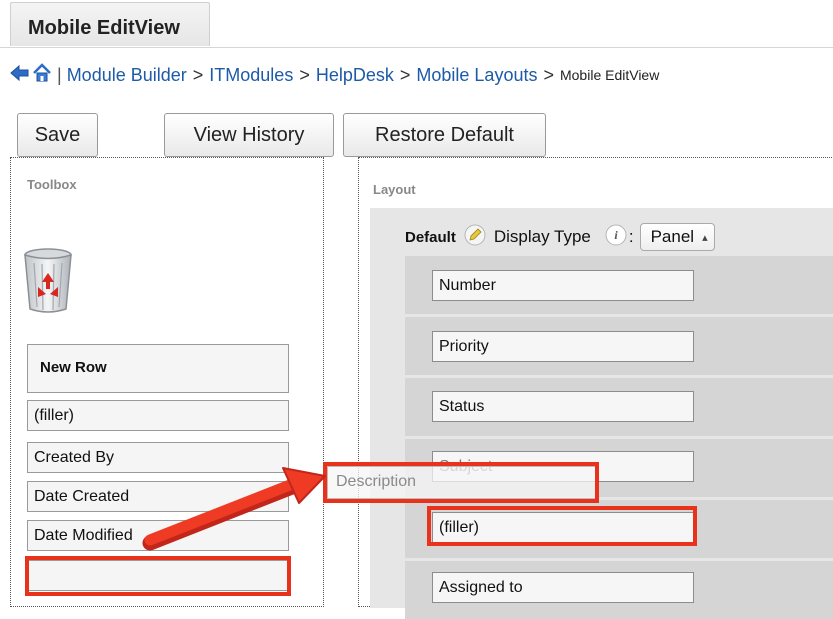 This screenshot has width=833, height=619. I want to click on recycle-bin-icon, so click(48, 283).